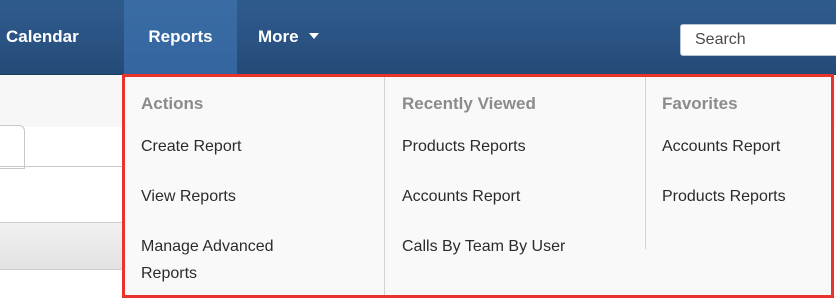  What do you see at coordinates (464, 146) in the screenshot?
I see `menu-item-recent-products-reports: Products Reports` at bounding box center [464, 146].